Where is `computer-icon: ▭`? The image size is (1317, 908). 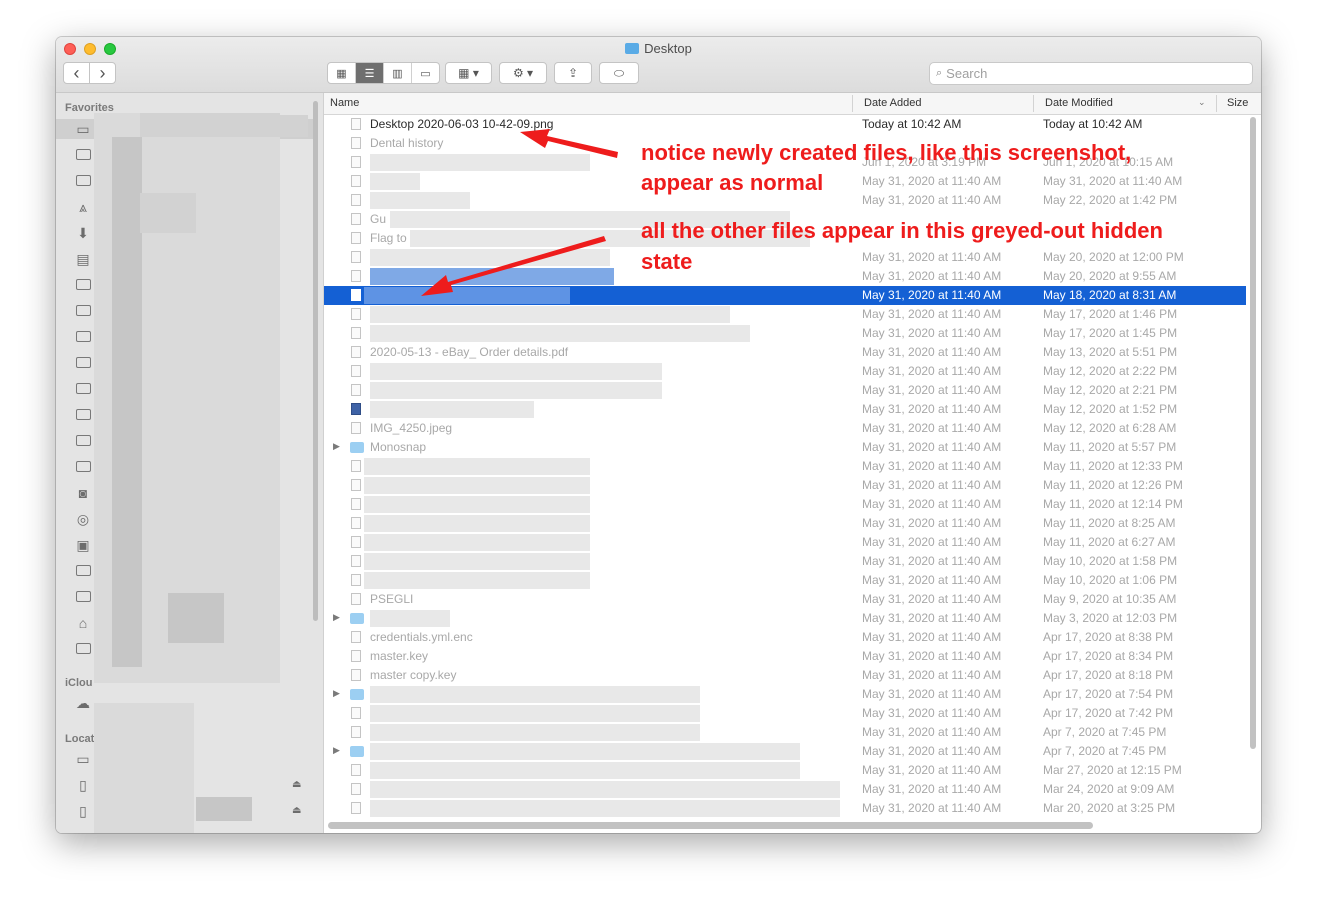 computer-icon: ▭ is located at coordinates (83, 759).